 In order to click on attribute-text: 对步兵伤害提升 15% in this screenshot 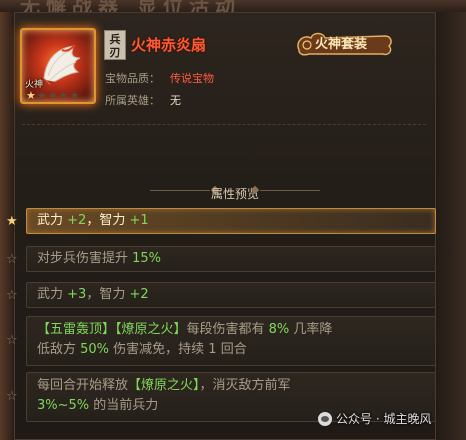, I will do `click(231, 259)`.